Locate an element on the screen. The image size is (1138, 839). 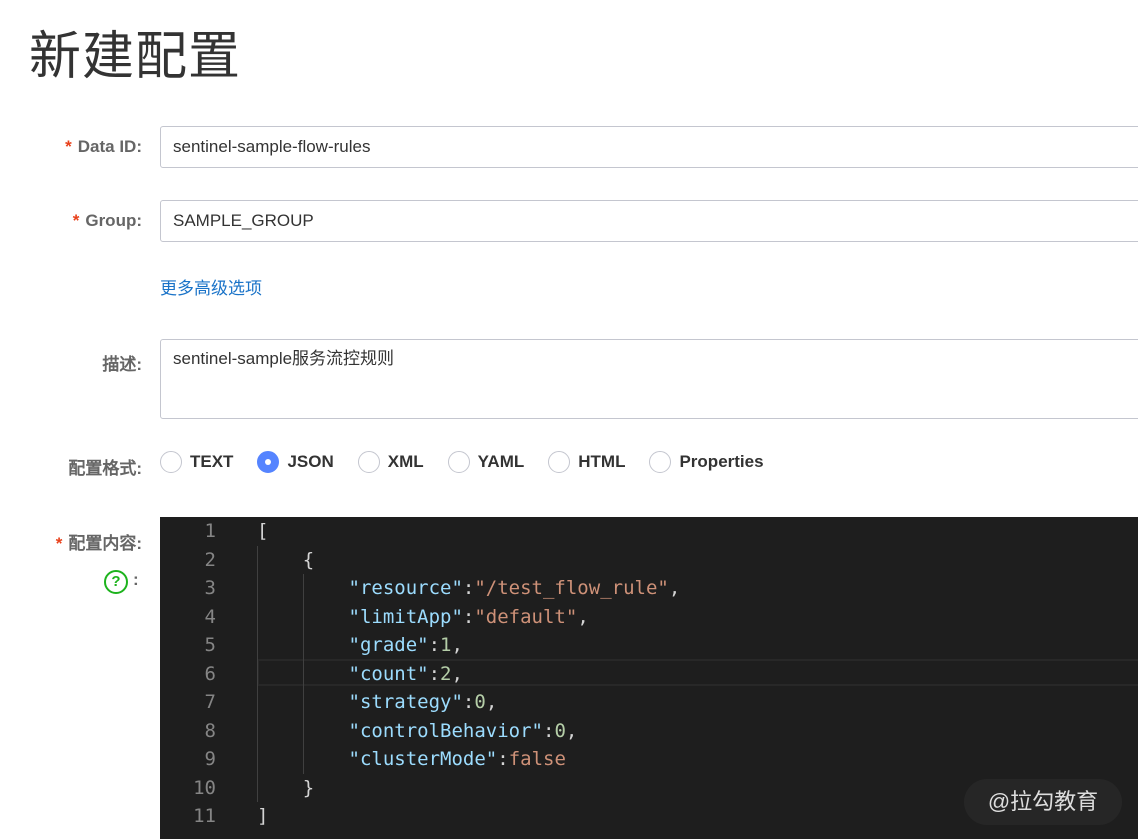
data-id-label-text: Data ID: is located at coordinates (109, 146).